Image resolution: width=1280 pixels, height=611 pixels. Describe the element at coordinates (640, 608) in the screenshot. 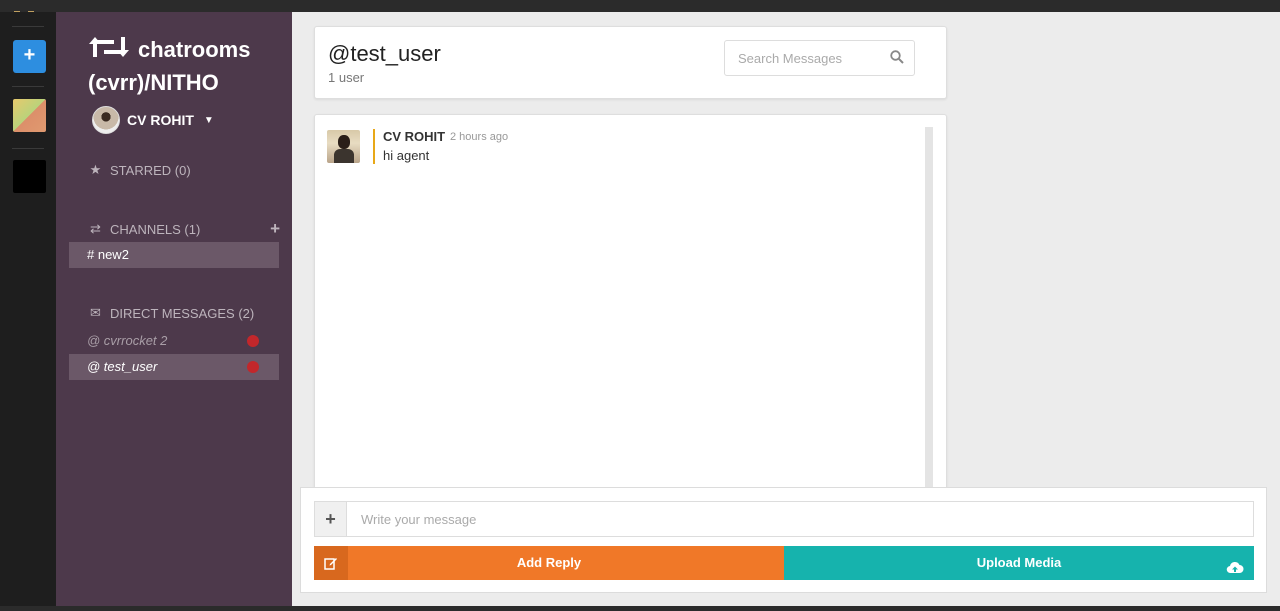

I see `window-bottom-bar` at that location.